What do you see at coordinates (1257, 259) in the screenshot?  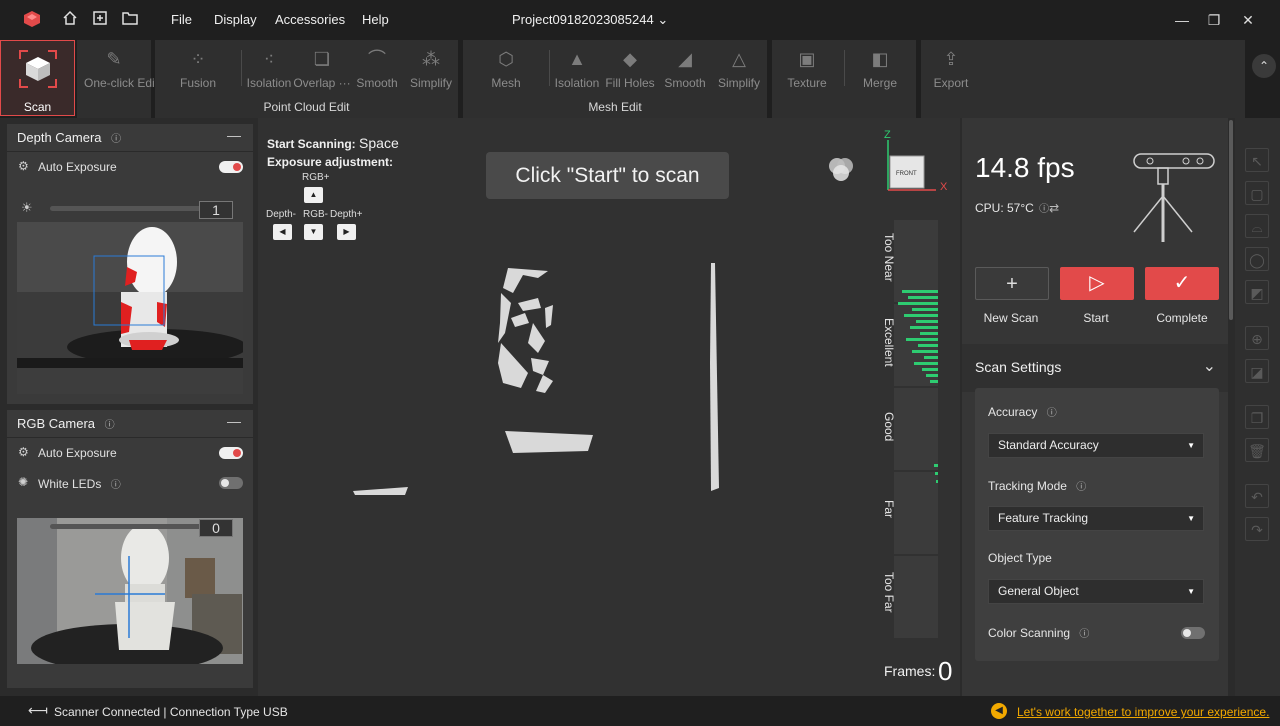 I see `brush-select-icon: ◯` at bounding box center [1257, 259].